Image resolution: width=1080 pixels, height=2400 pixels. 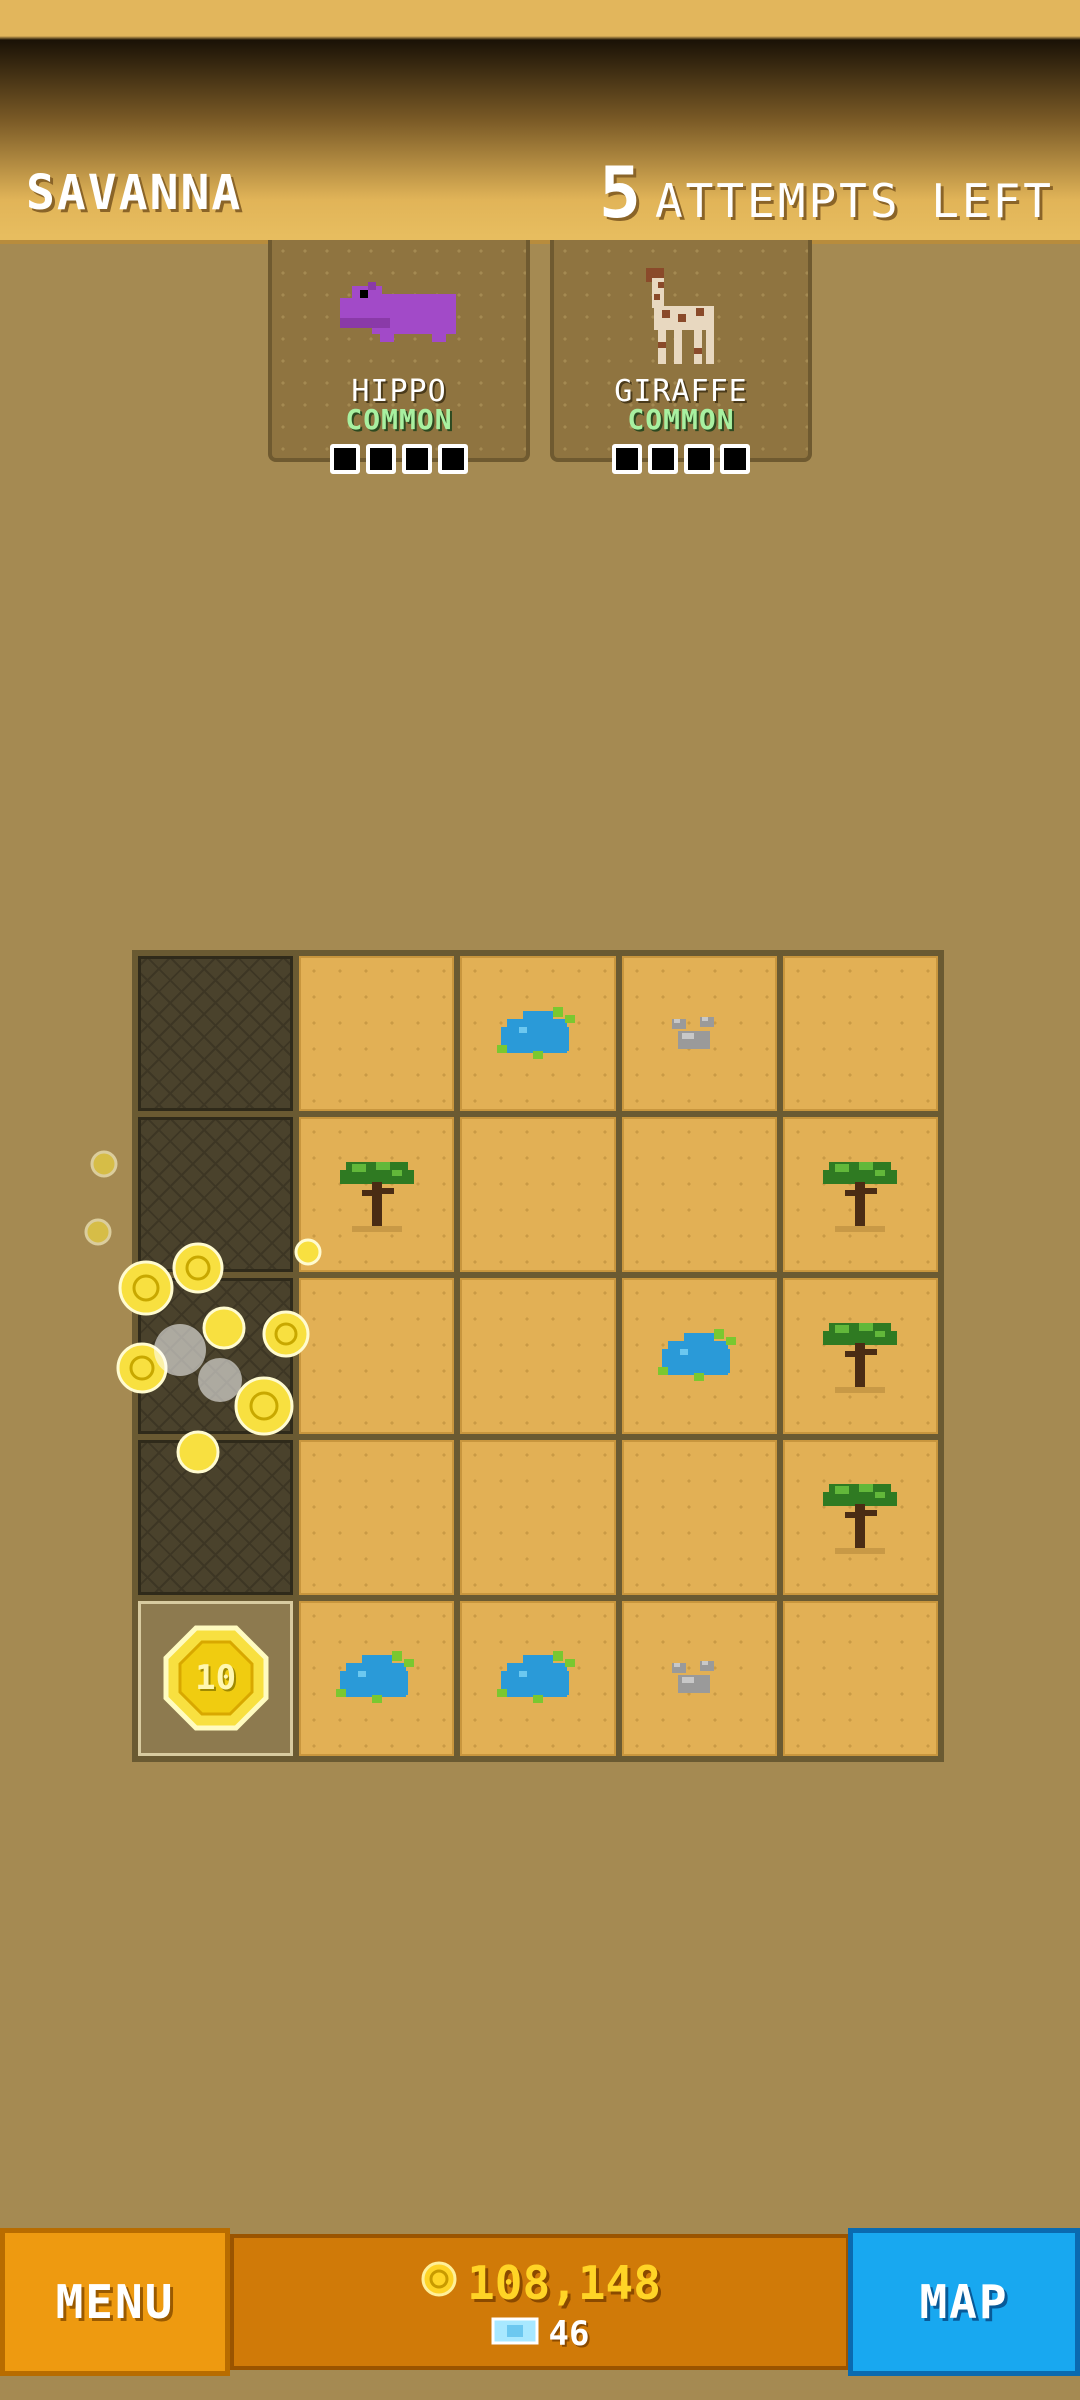 What do you see at coordinates (399, 318) in the screenshot?
I see `hippo-icon` at bounding box center [399, 318].